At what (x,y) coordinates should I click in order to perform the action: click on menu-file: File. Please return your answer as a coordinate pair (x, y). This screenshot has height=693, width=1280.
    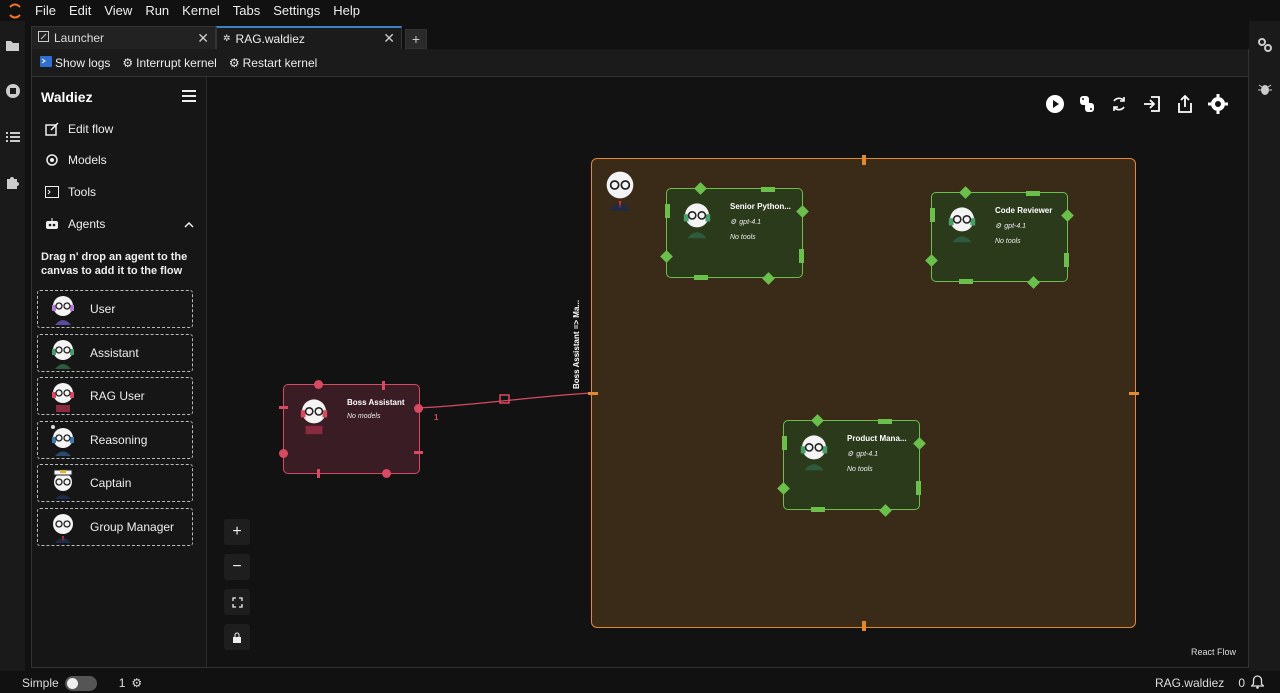
    Looking at the image, I should click on (47, 10).